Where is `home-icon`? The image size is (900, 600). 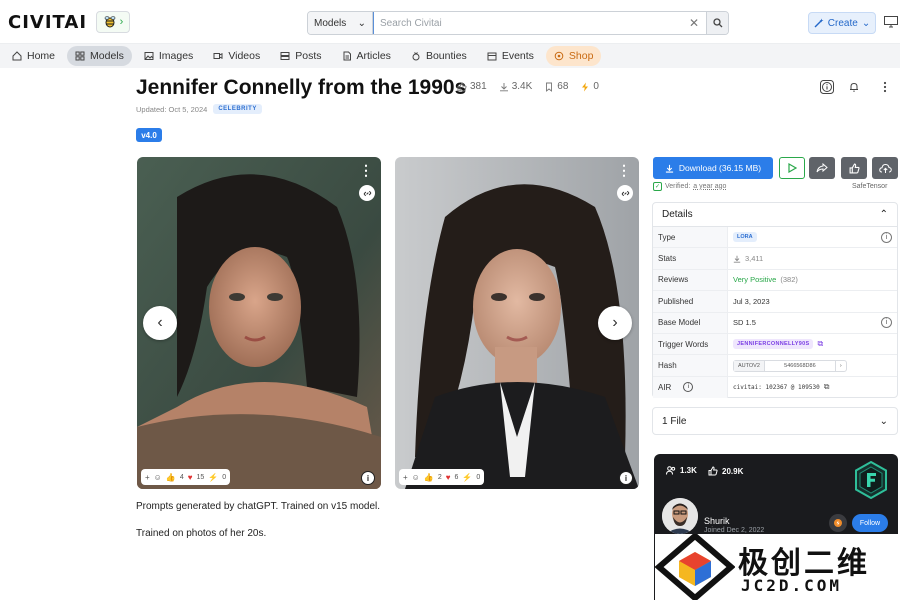 home-icon is located at coordinates (17, 56).